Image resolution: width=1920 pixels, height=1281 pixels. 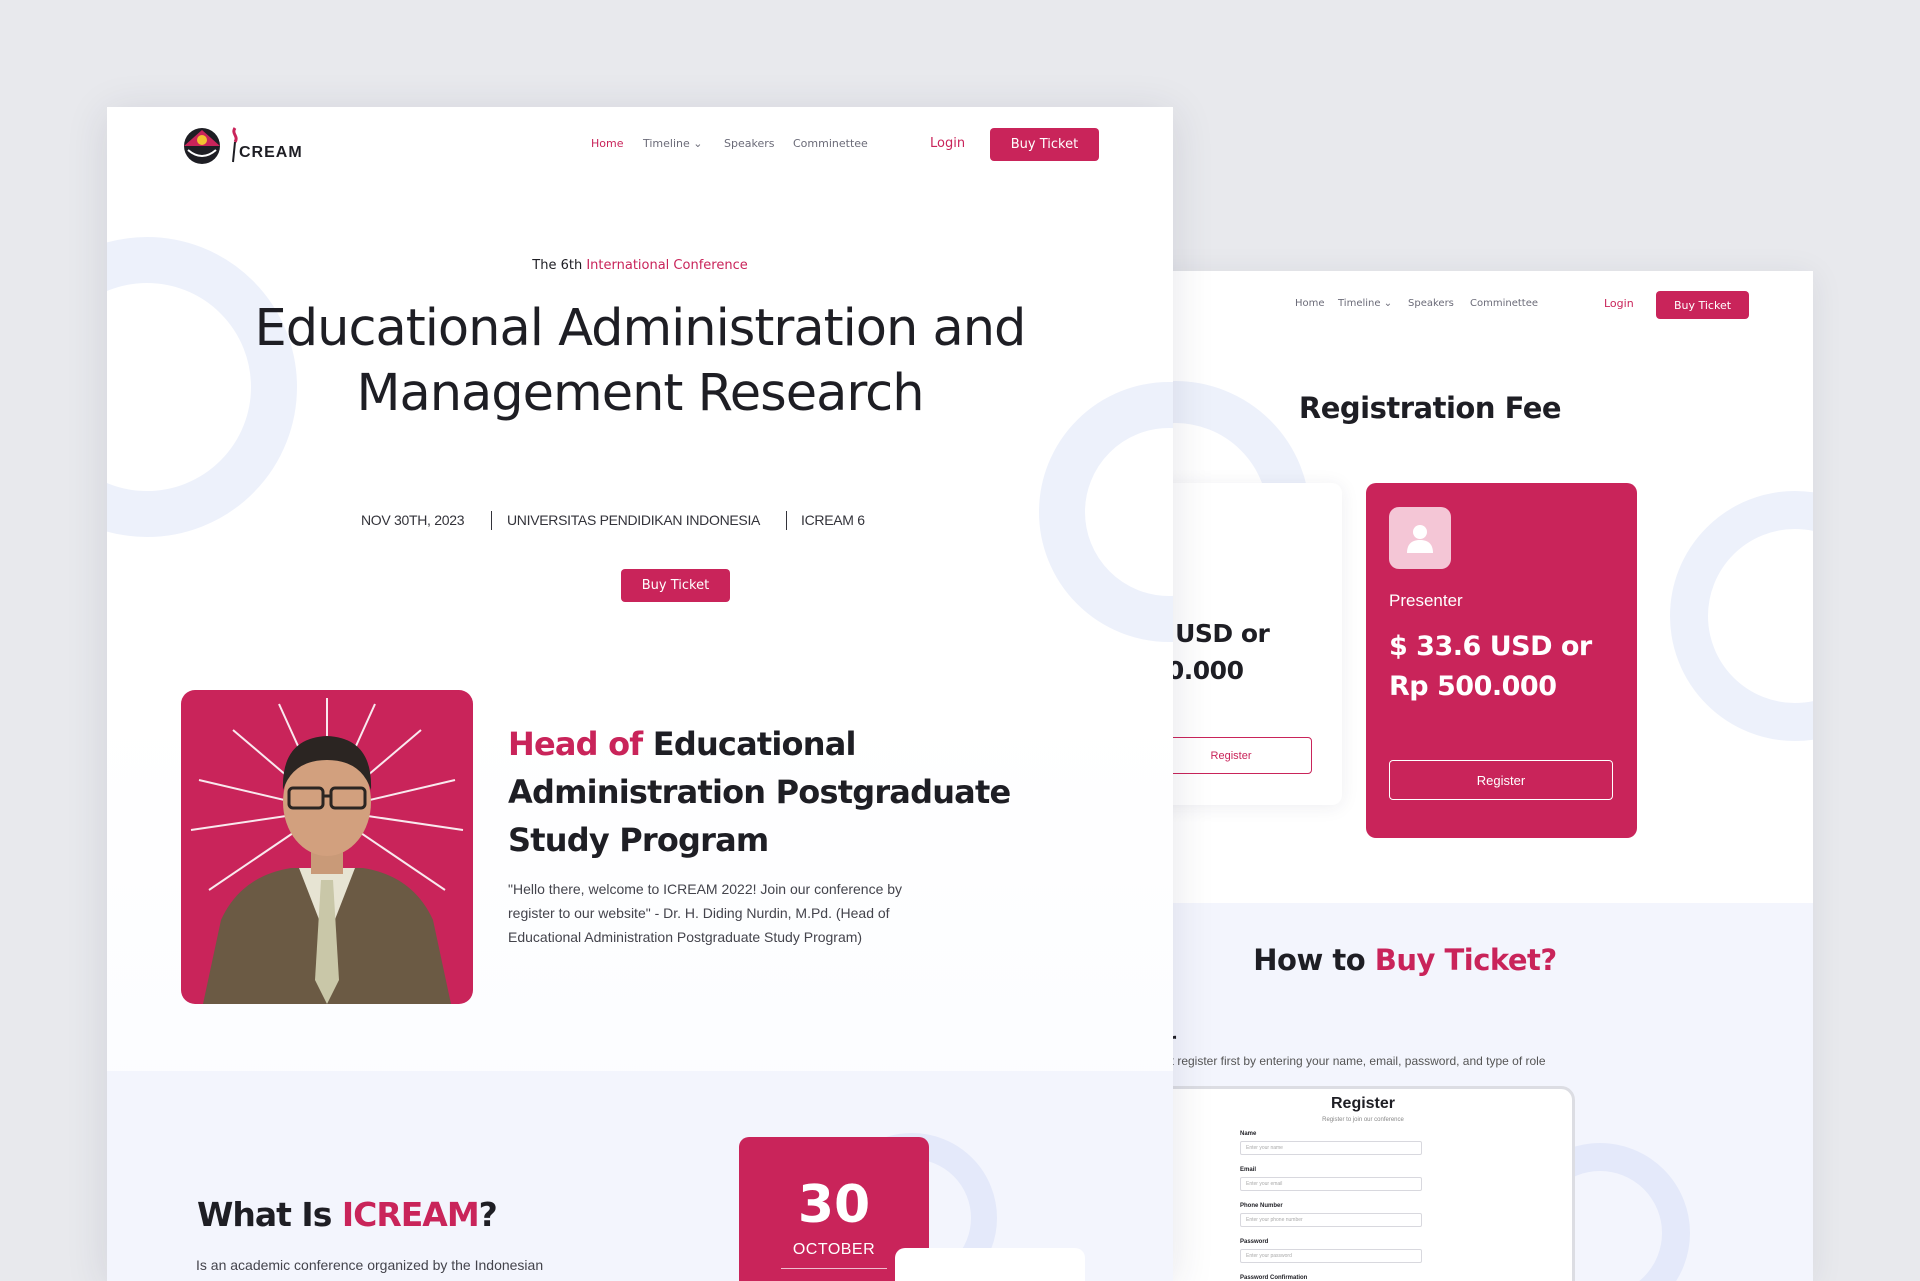 I want to click on presenter-price: $ 33.6 USD or Rp 500.000, so click(x=1490, y=666).